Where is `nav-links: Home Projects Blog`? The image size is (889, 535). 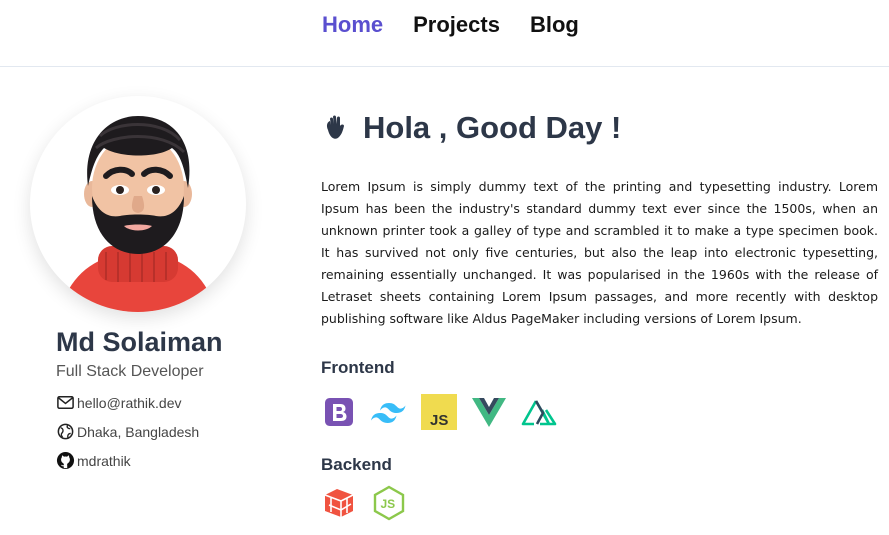 nav-links: Home Projects Blog is located at coordinates (450, 25).